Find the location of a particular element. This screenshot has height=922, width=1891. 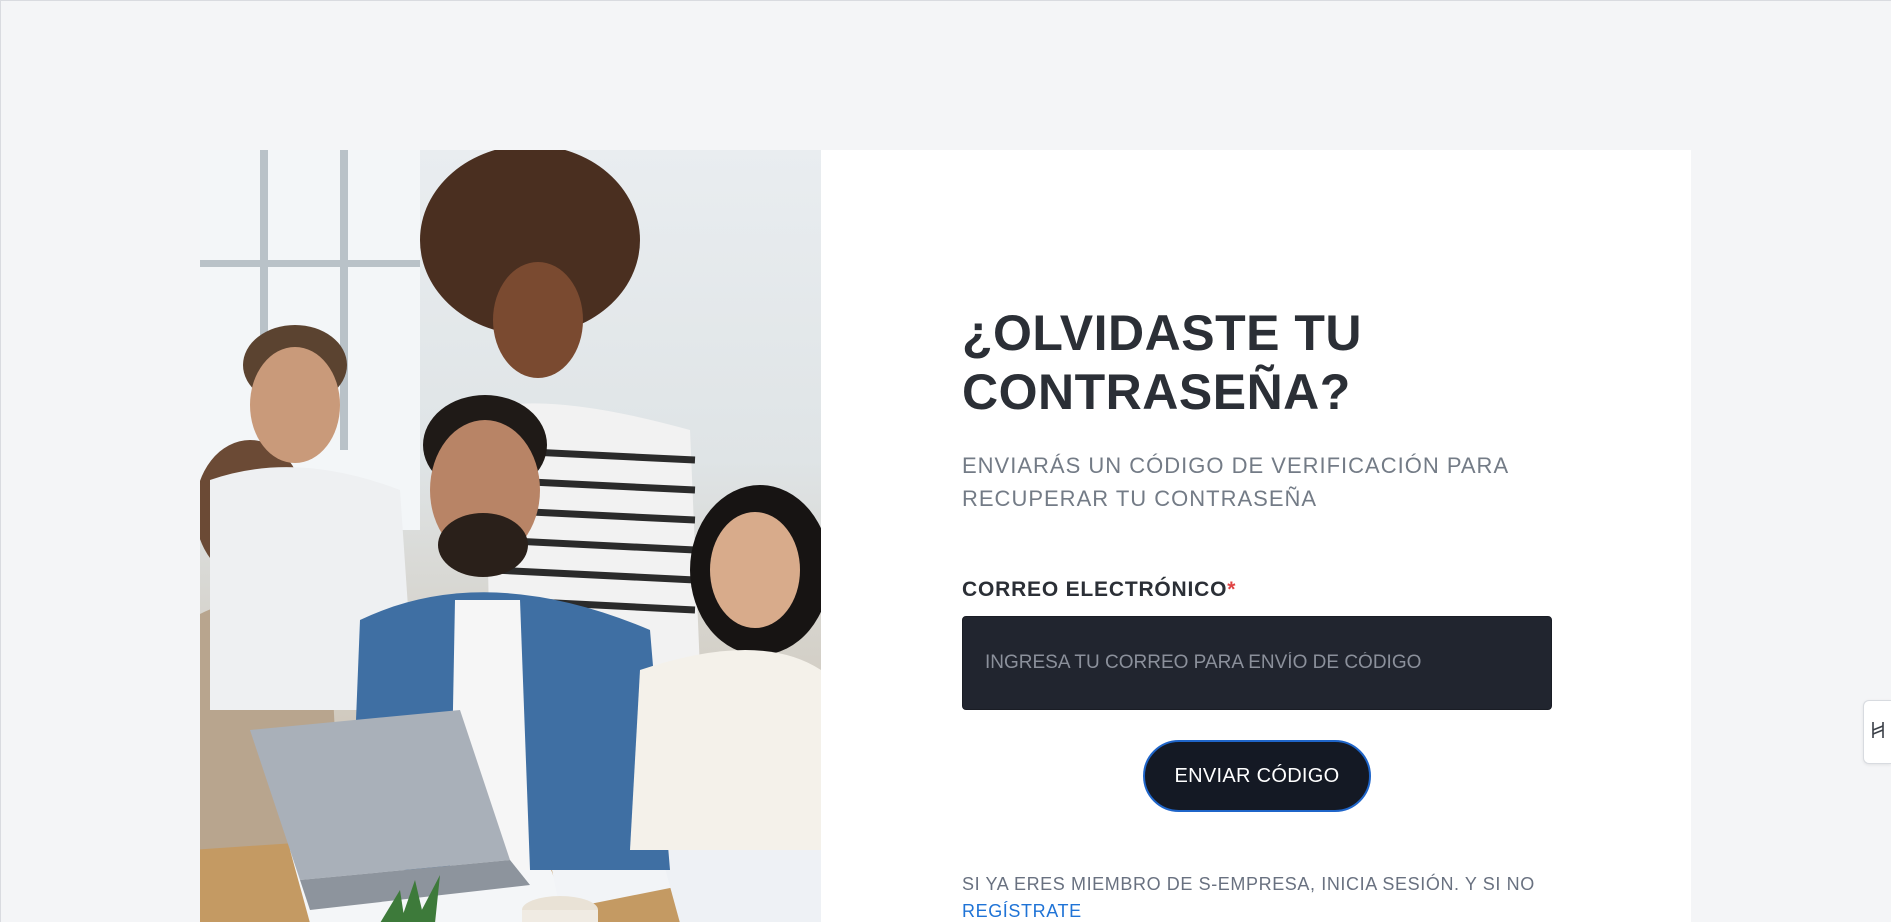

send-code-button: ENVIAR CÓDIGO is located at coordinates (1257, 776).